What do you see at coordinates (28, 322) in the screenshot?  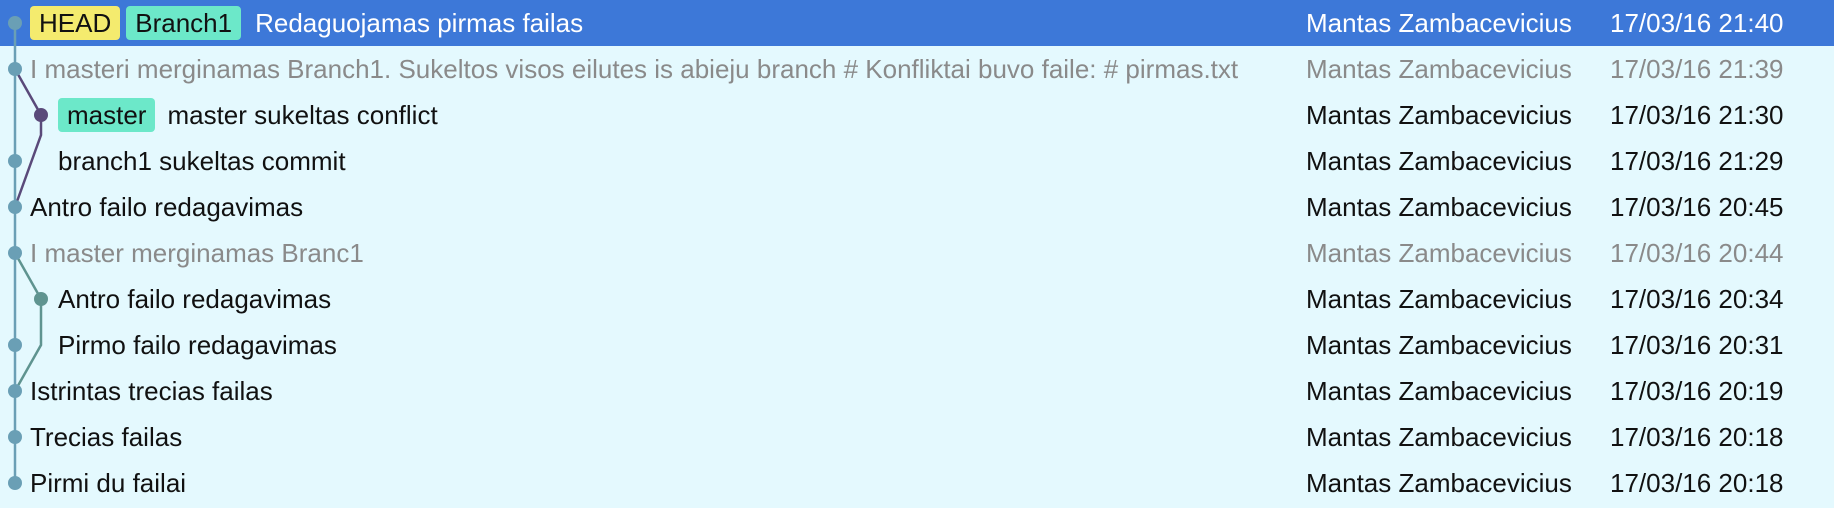 I see `branch-lane-line` at bounding box center [28, 322].